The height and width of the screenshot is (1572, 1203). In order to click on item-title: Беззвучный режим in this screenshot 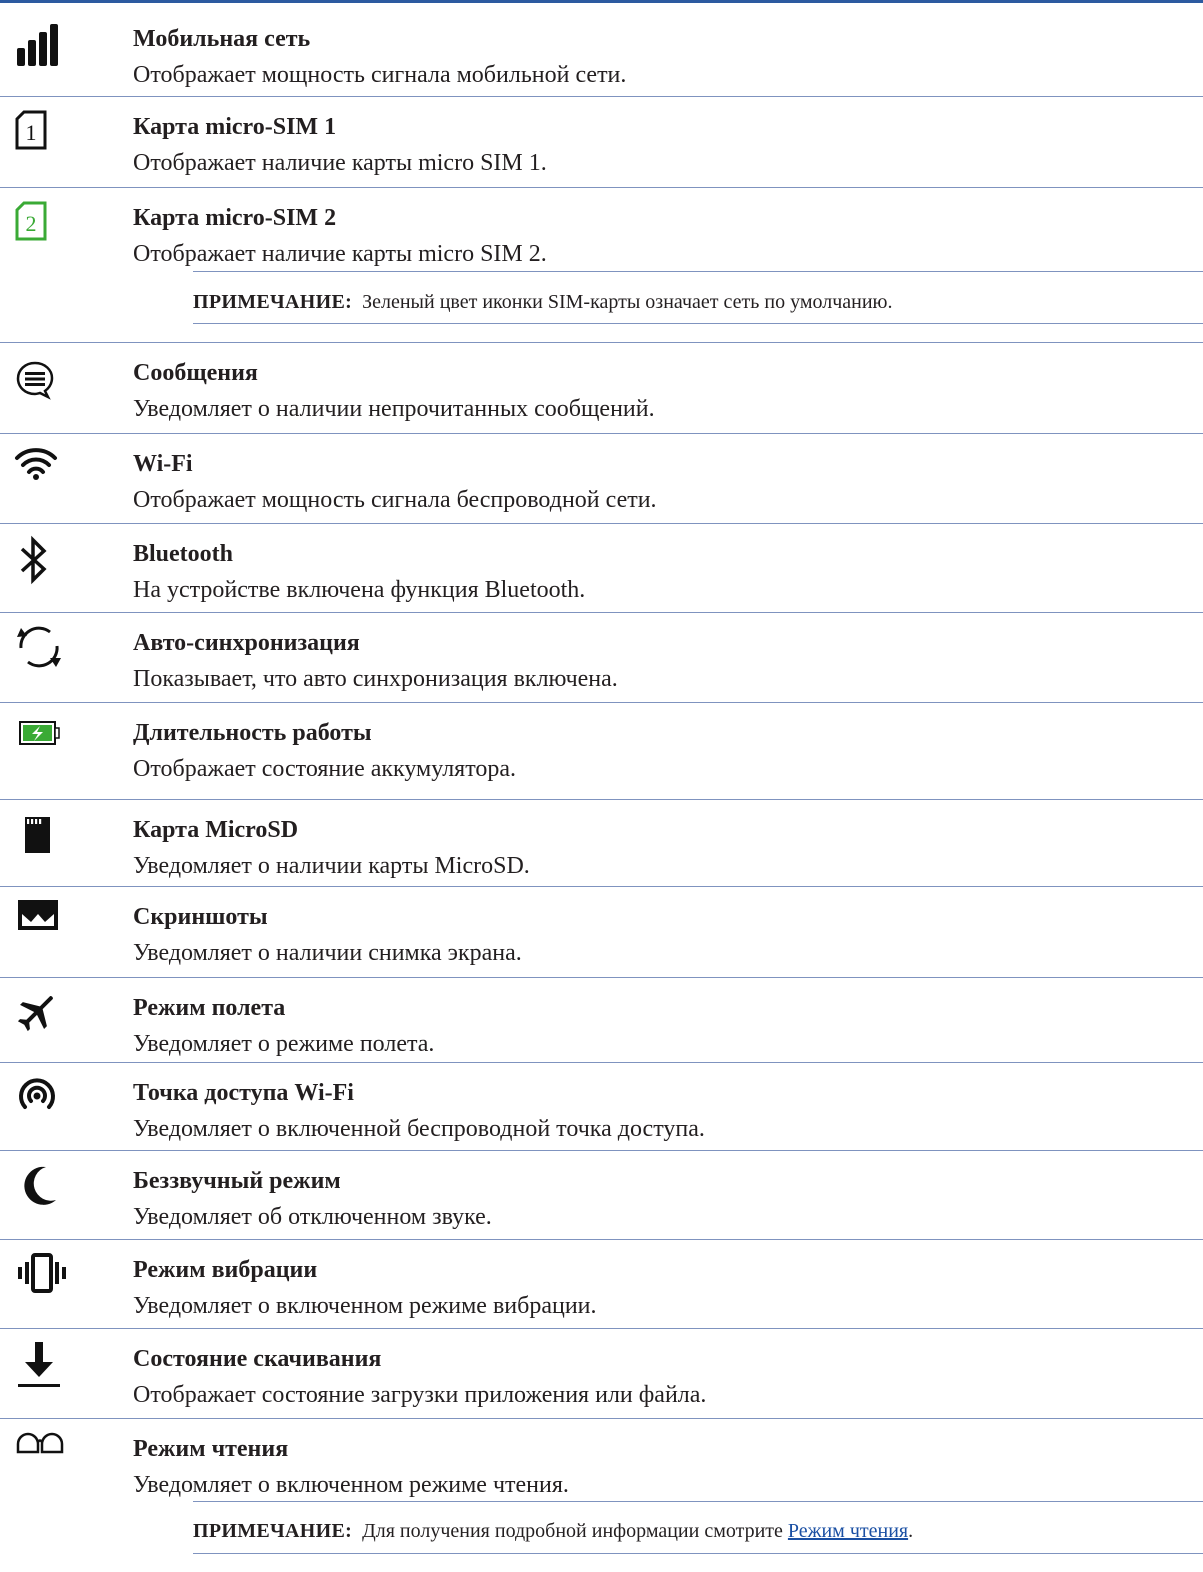, I will do `click(237, 1181)`.